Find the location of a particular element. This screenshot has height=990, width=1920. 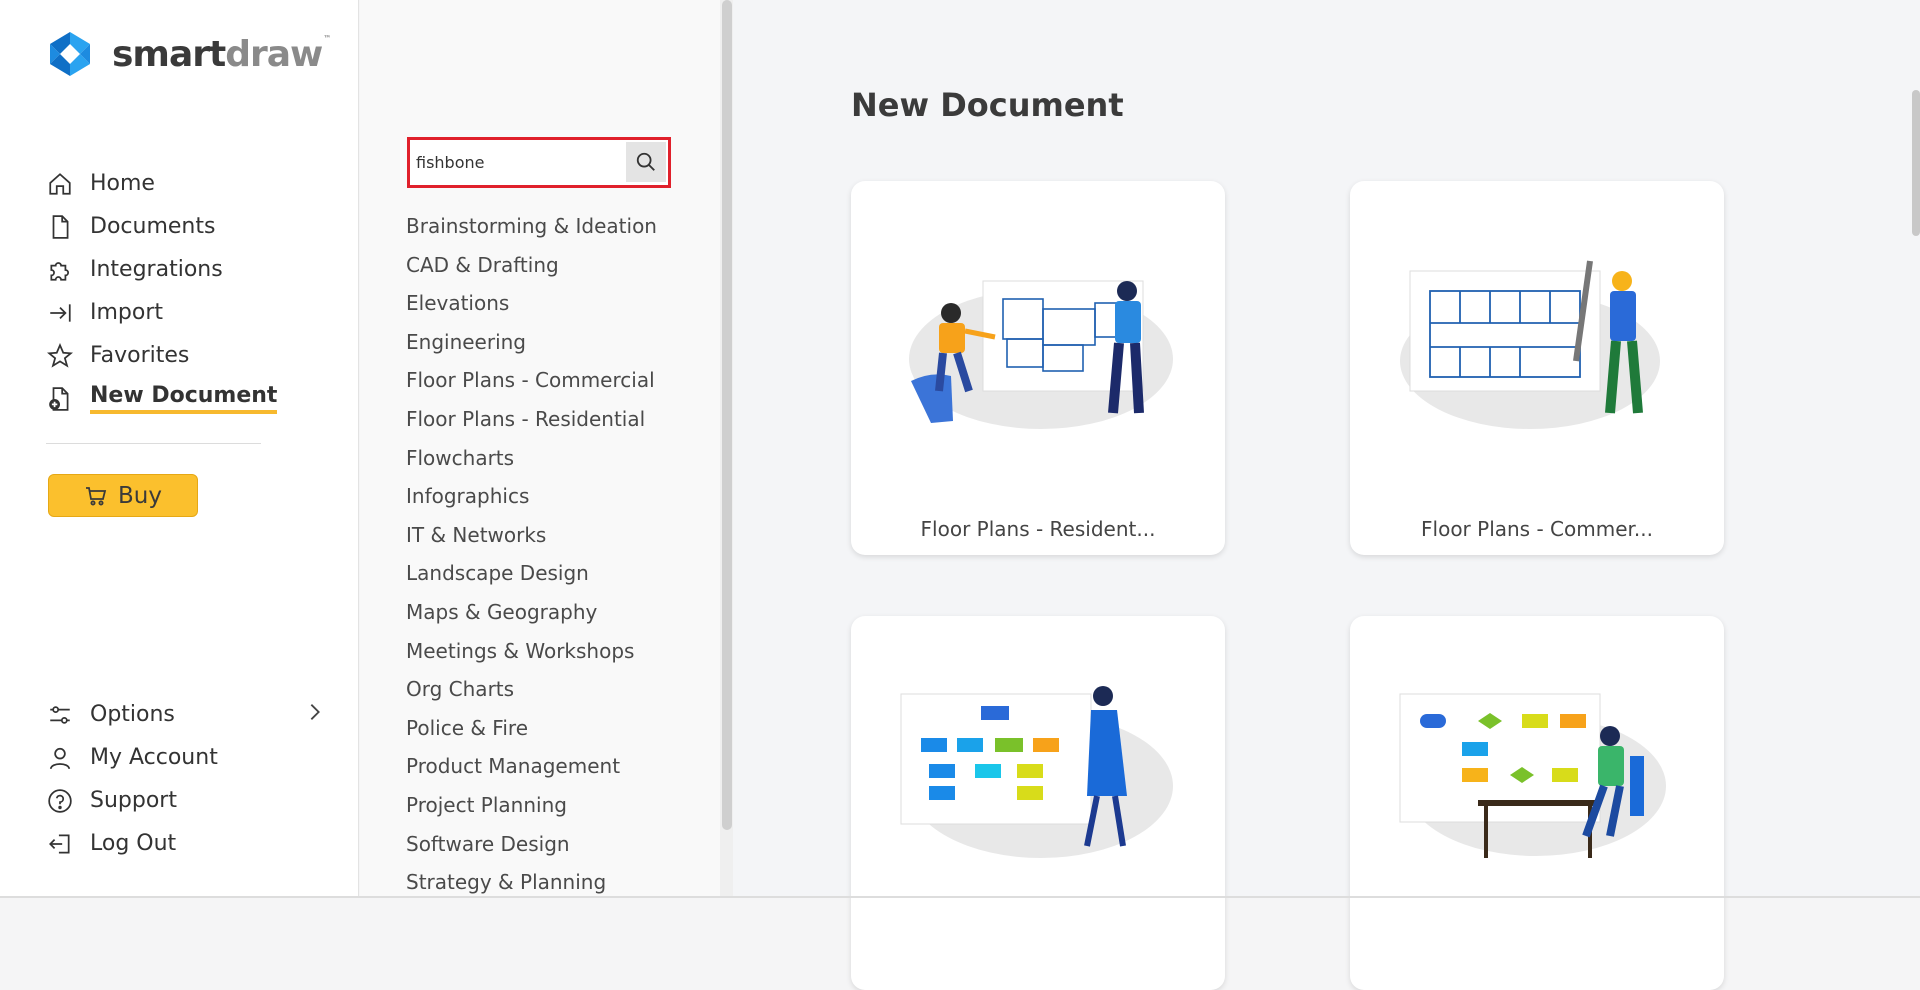

nav-item-new-document: New Document is located at coordinates (196, 398).